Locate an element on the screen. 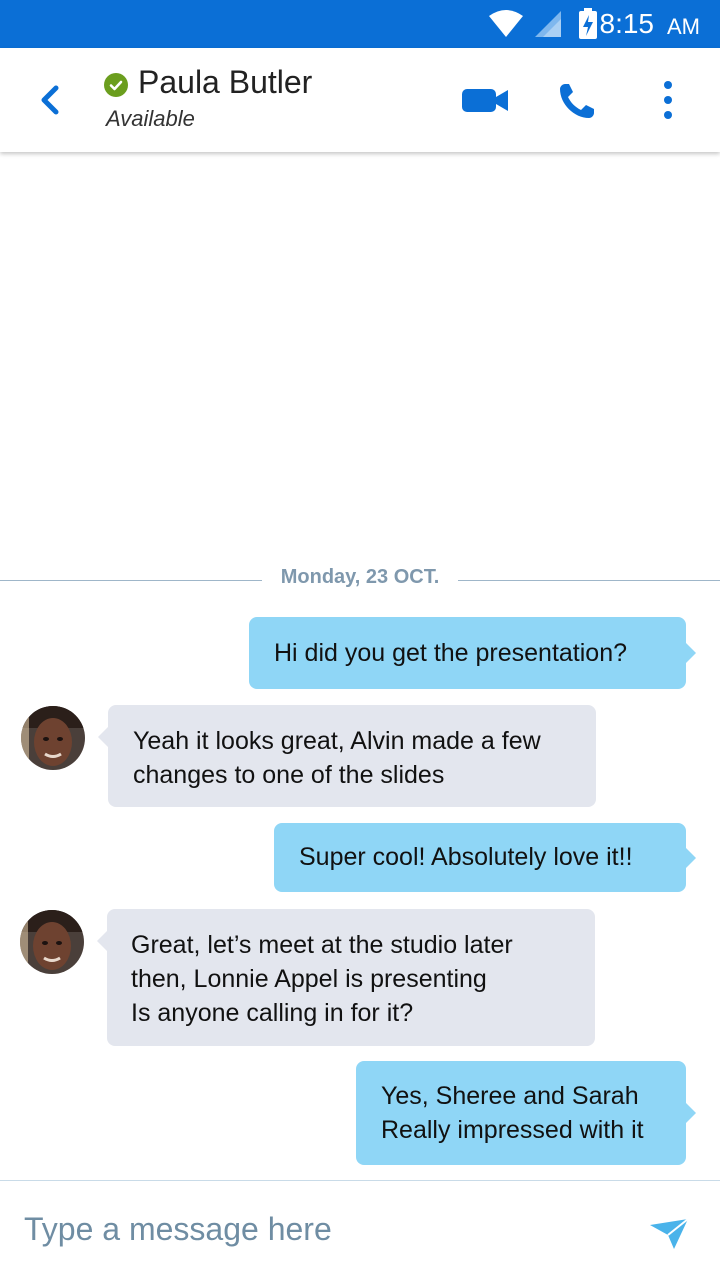 This screenshot has height=1281, width=720. more-vertical-icon is located at coordinates (668, 100).